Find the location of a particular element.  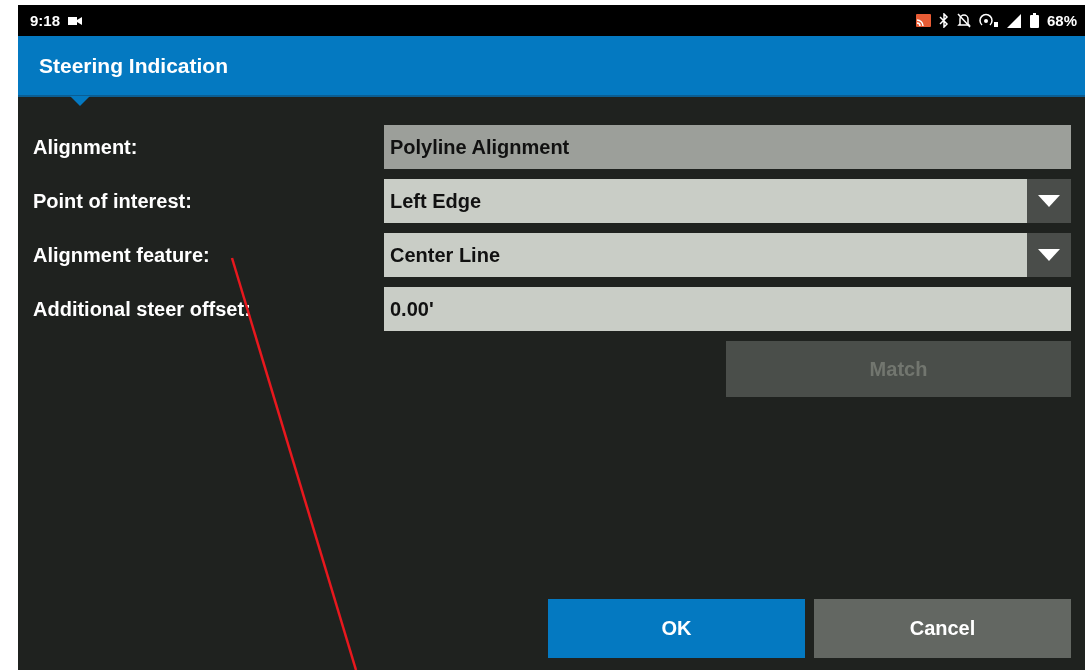

video-camera-icon is located at coordinates (75, 20).